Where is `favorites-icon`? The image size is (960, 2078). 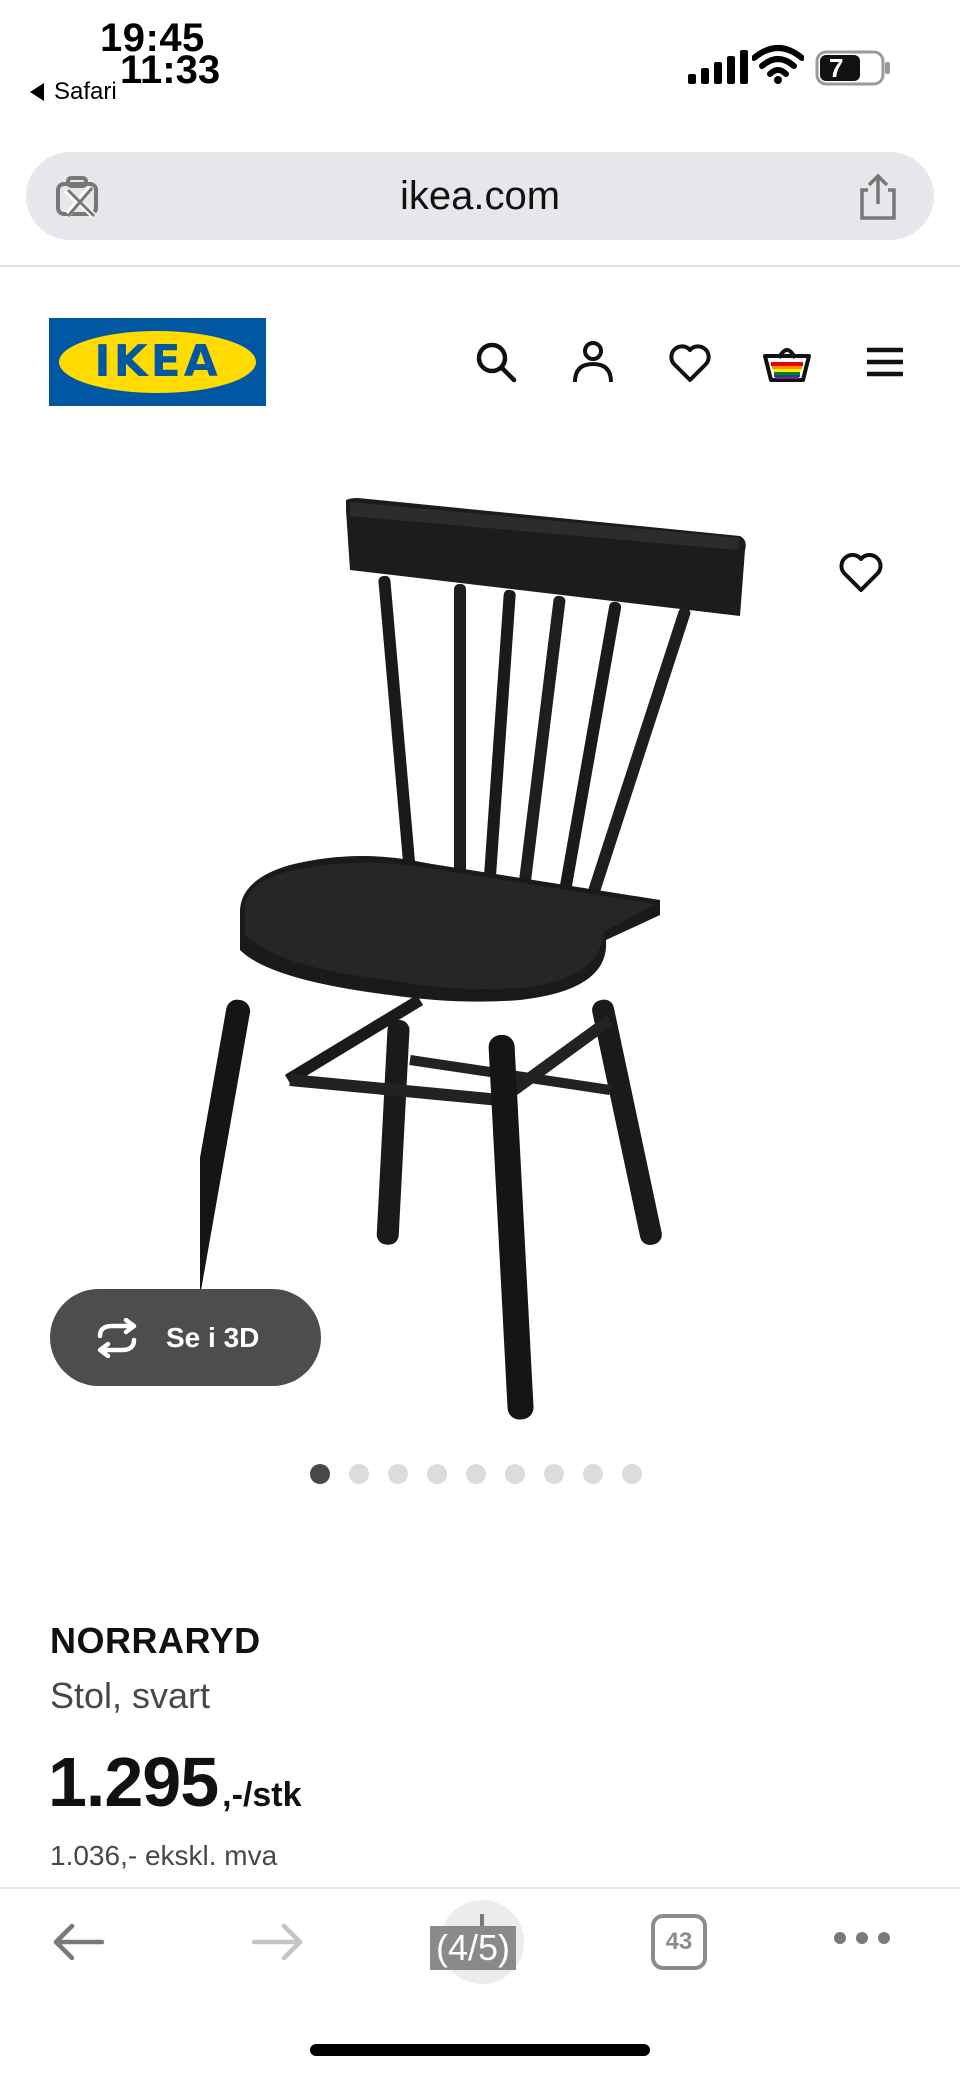
favorites-icon is located at coordinates (690, 362).